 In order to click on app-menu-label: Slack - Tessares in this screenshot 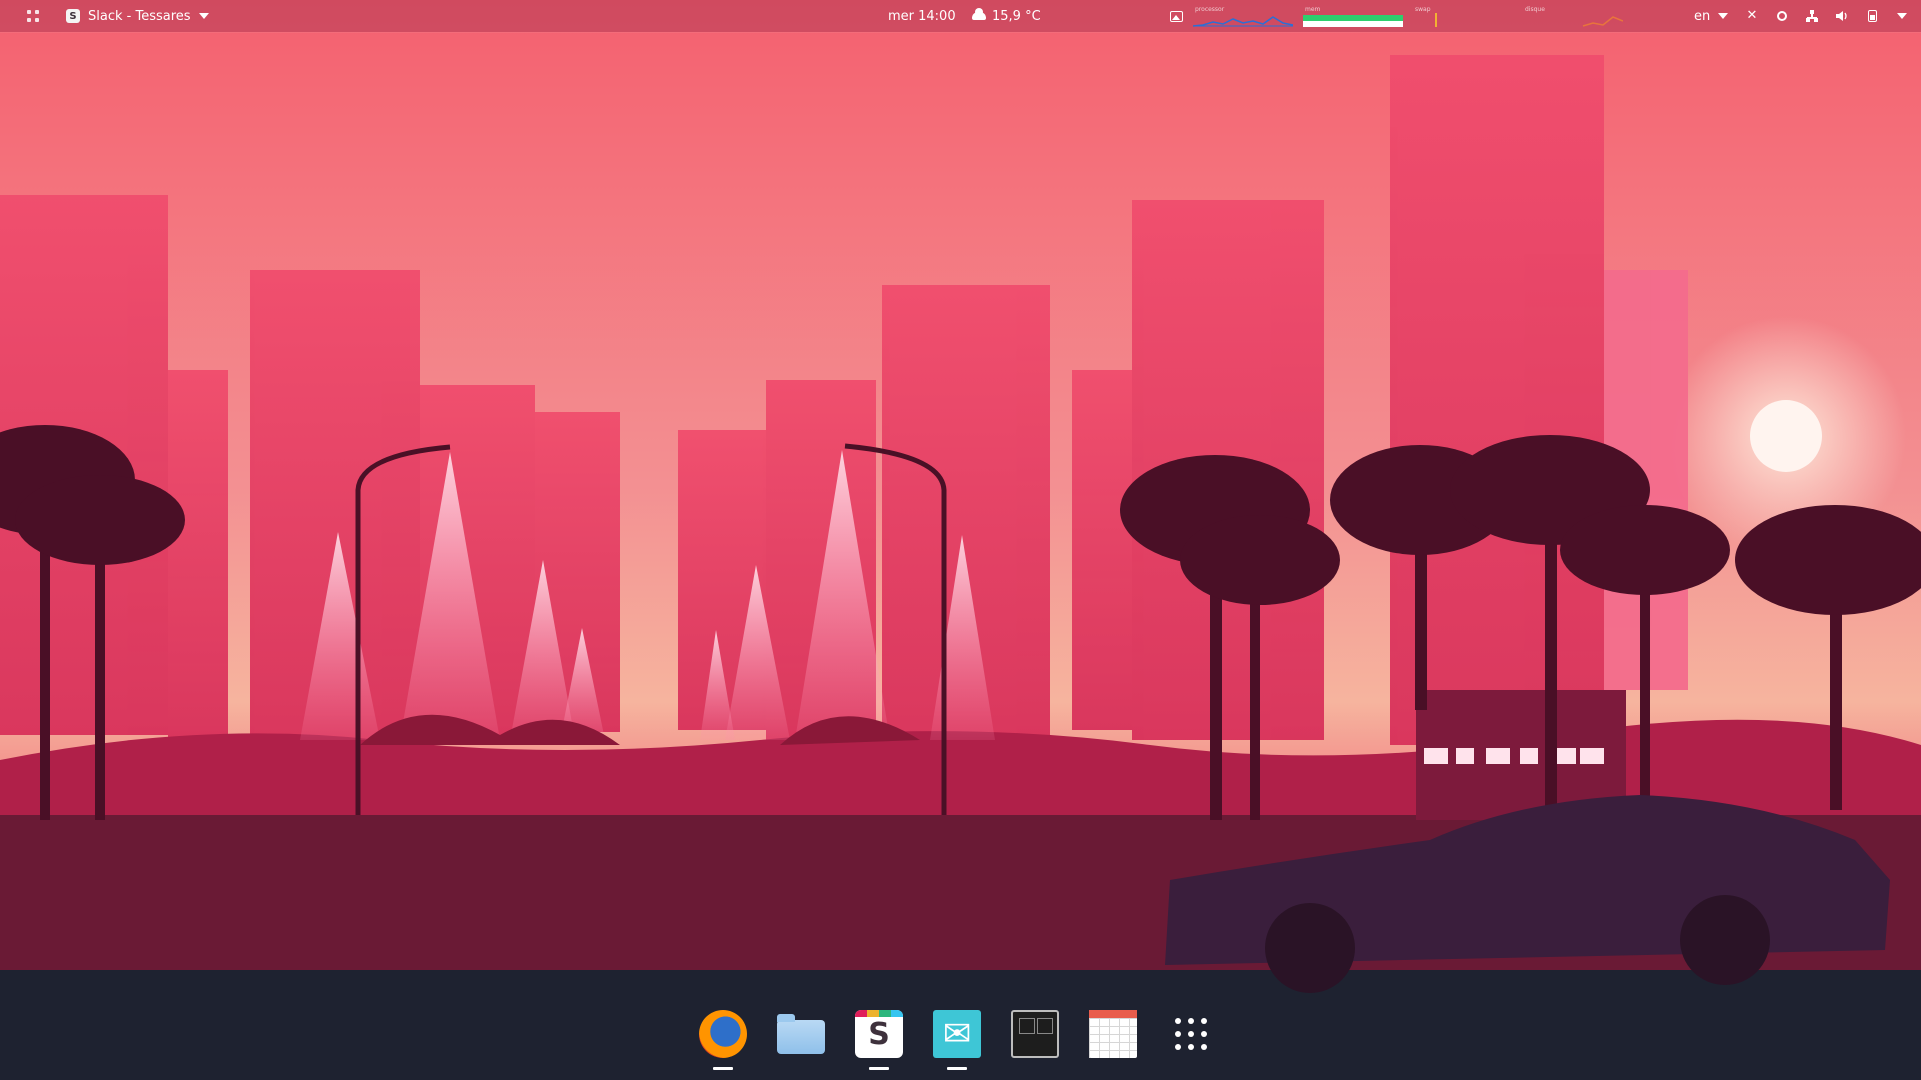, I will do `click(139, 16)`.